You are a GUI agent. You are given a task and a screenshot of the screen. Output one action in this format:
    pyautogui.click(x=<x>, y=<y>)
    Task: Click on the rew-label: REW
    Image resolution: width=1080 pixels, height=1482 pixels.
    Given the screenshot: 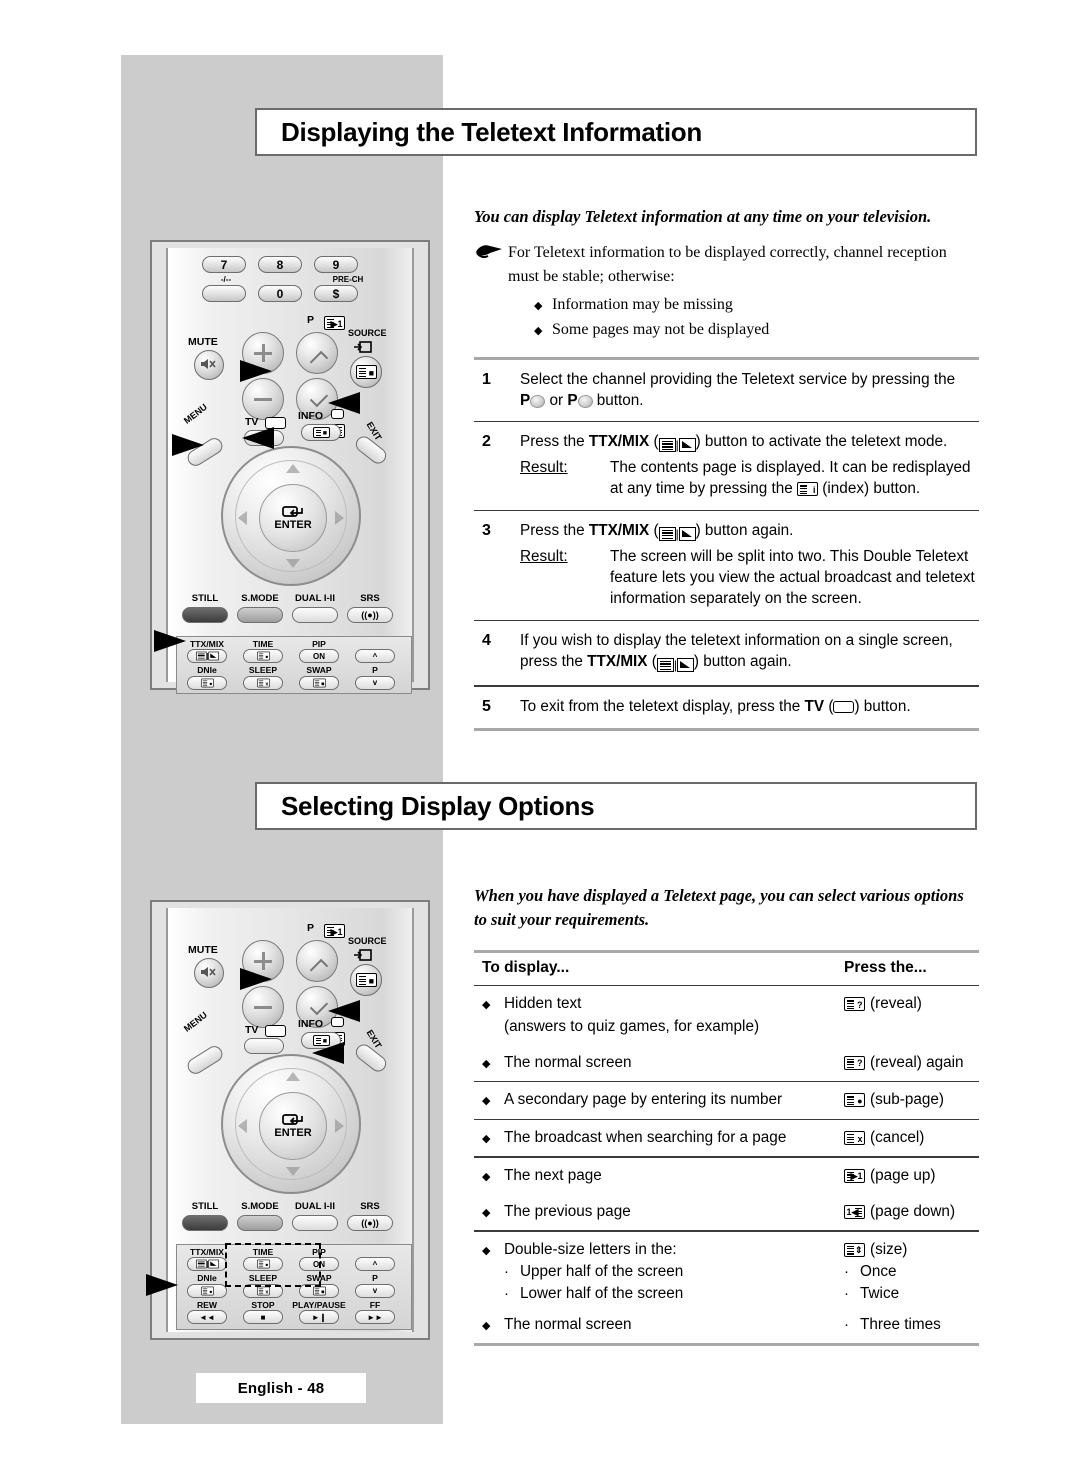 What is the action you would take?
    pyautogui.click(x=207, y=1304)
    